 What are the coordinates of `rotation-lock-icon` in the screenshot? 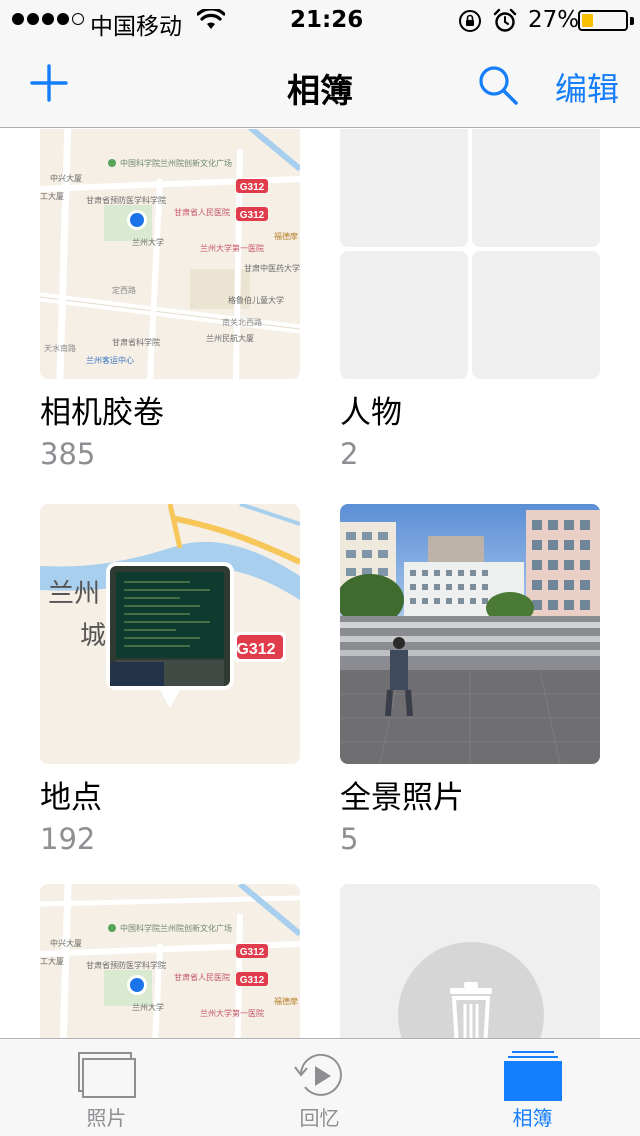 It's located at (470, 21).